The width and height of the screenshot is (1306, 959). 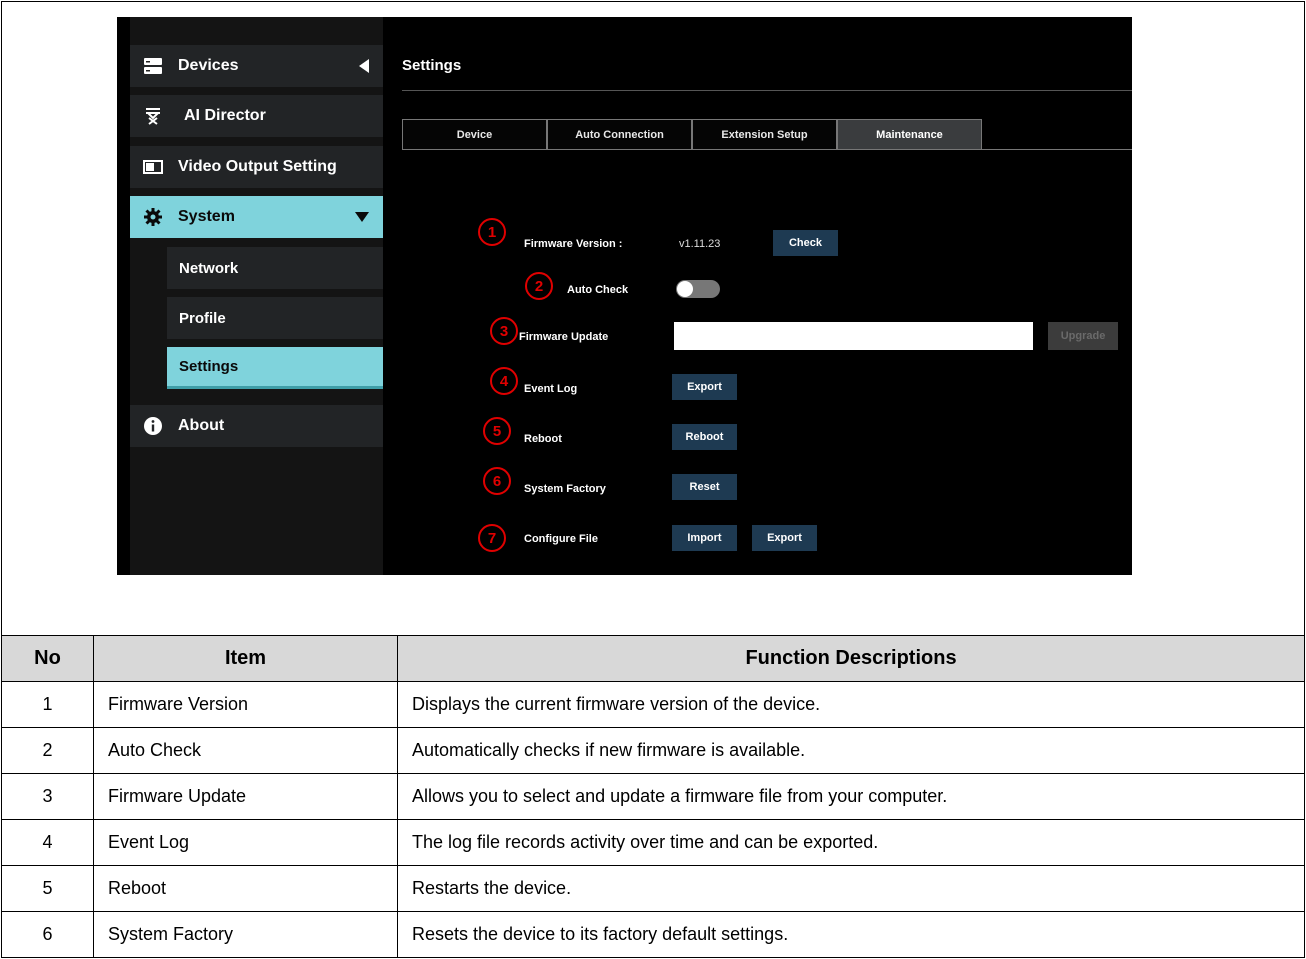 I want to click on row-no: 1, so click(x=47, y=705).